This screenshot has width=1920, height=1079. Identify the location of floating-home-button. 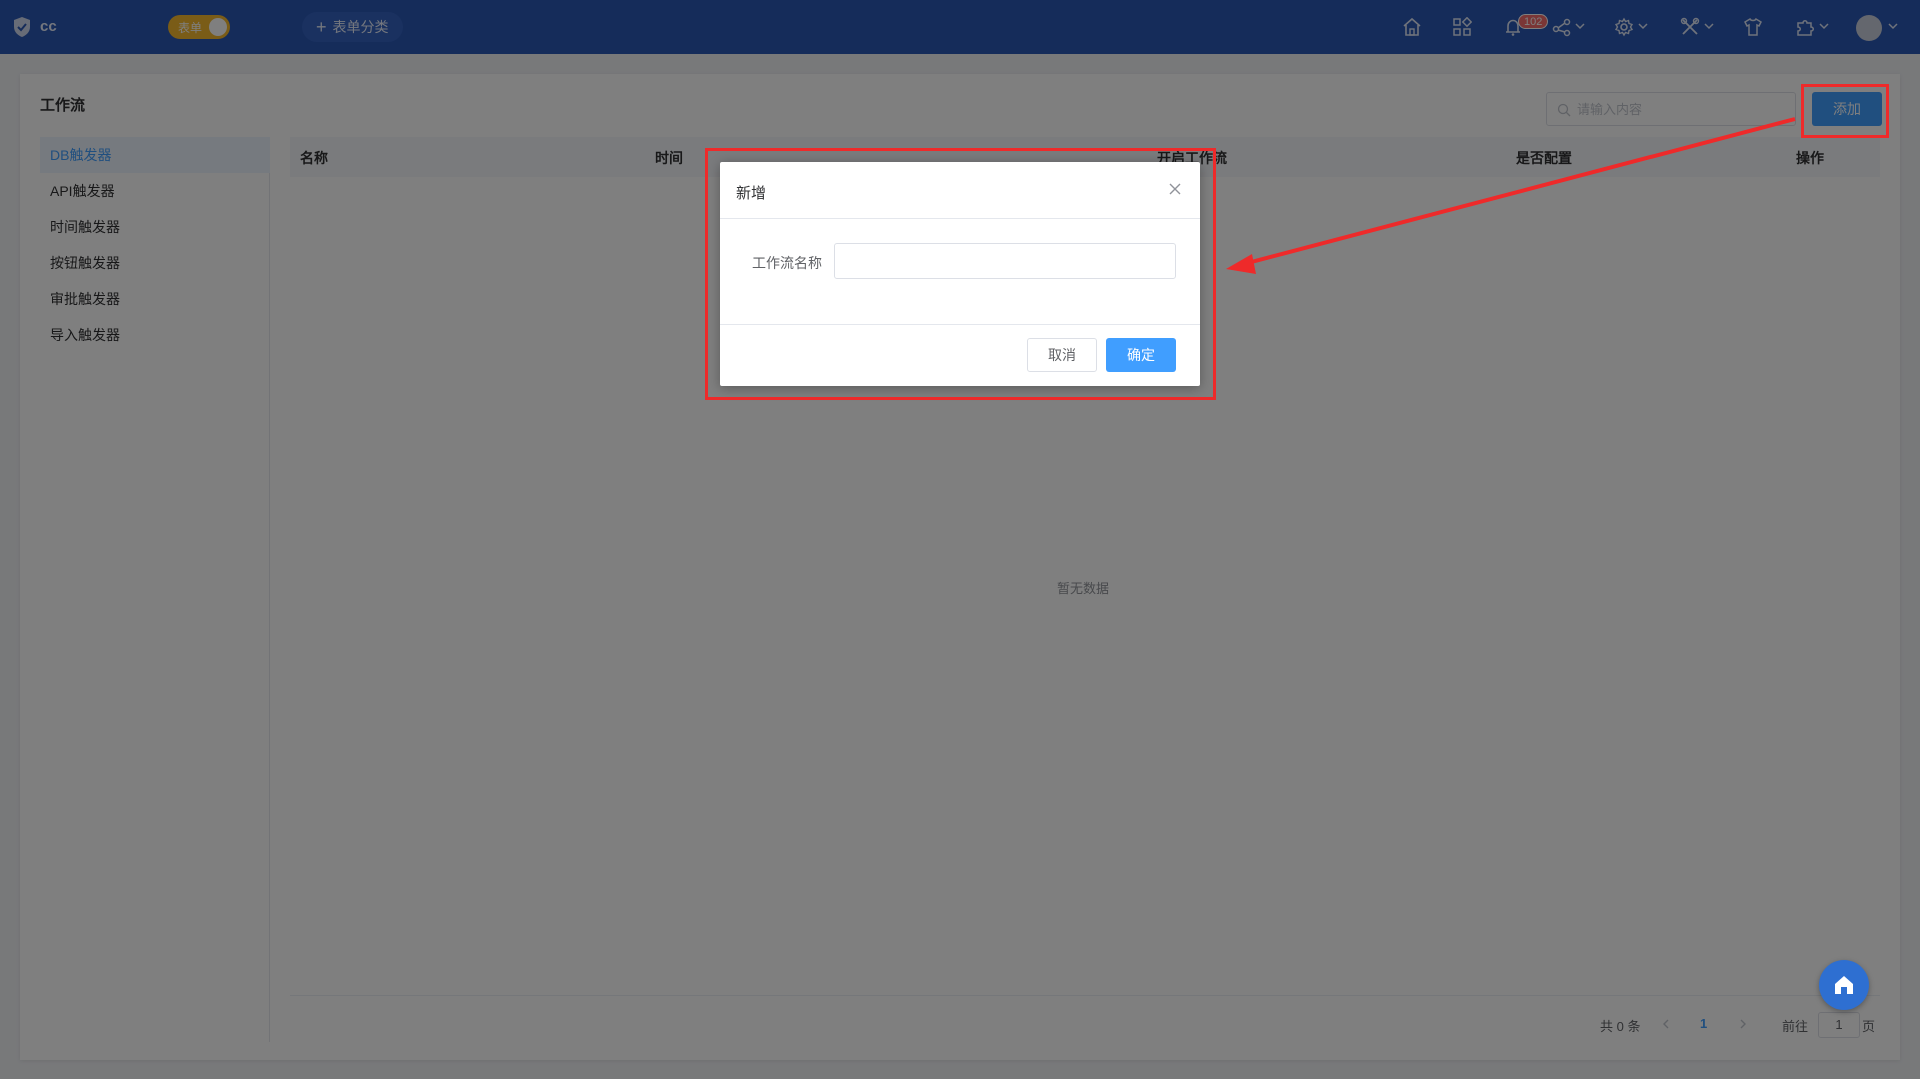
(1844, 985).